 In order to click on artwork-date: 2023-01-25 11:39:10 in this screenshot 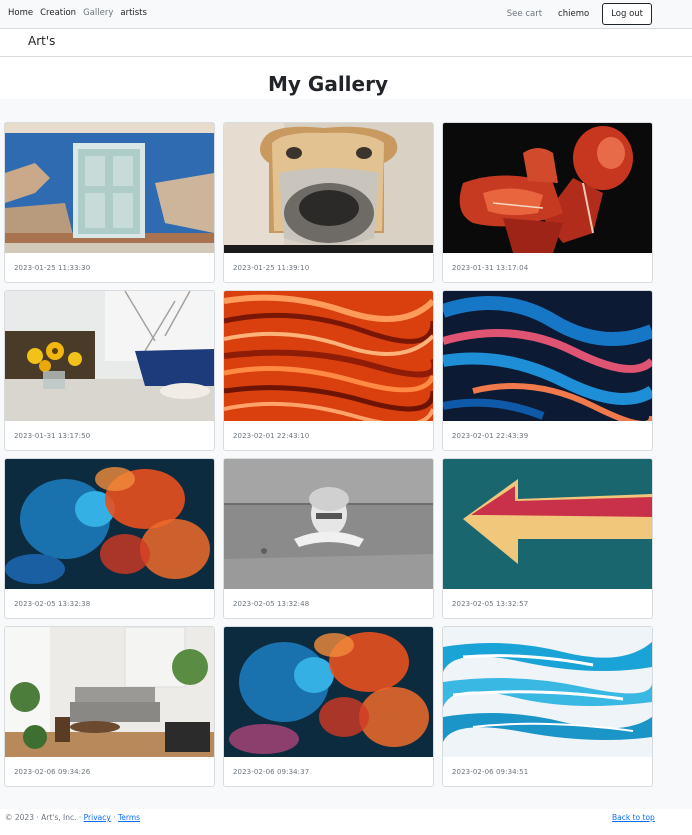, I will do `click(271, 268)`.